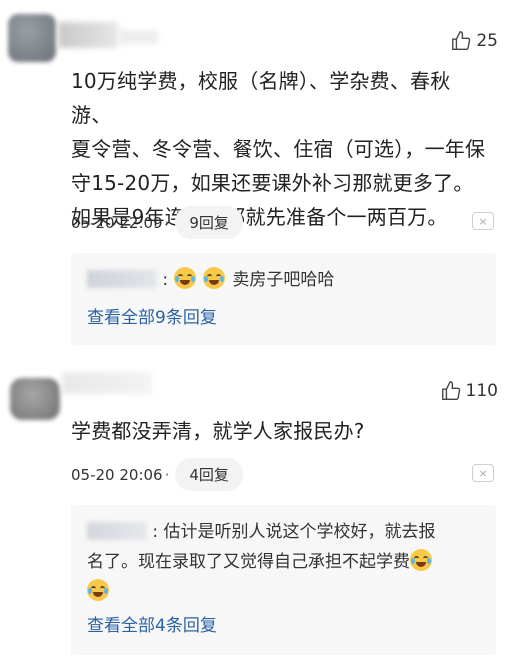 Image resolution: width=512 pixels, height=661 pixels. I want to click on like-button: 110, so click(469, 391).